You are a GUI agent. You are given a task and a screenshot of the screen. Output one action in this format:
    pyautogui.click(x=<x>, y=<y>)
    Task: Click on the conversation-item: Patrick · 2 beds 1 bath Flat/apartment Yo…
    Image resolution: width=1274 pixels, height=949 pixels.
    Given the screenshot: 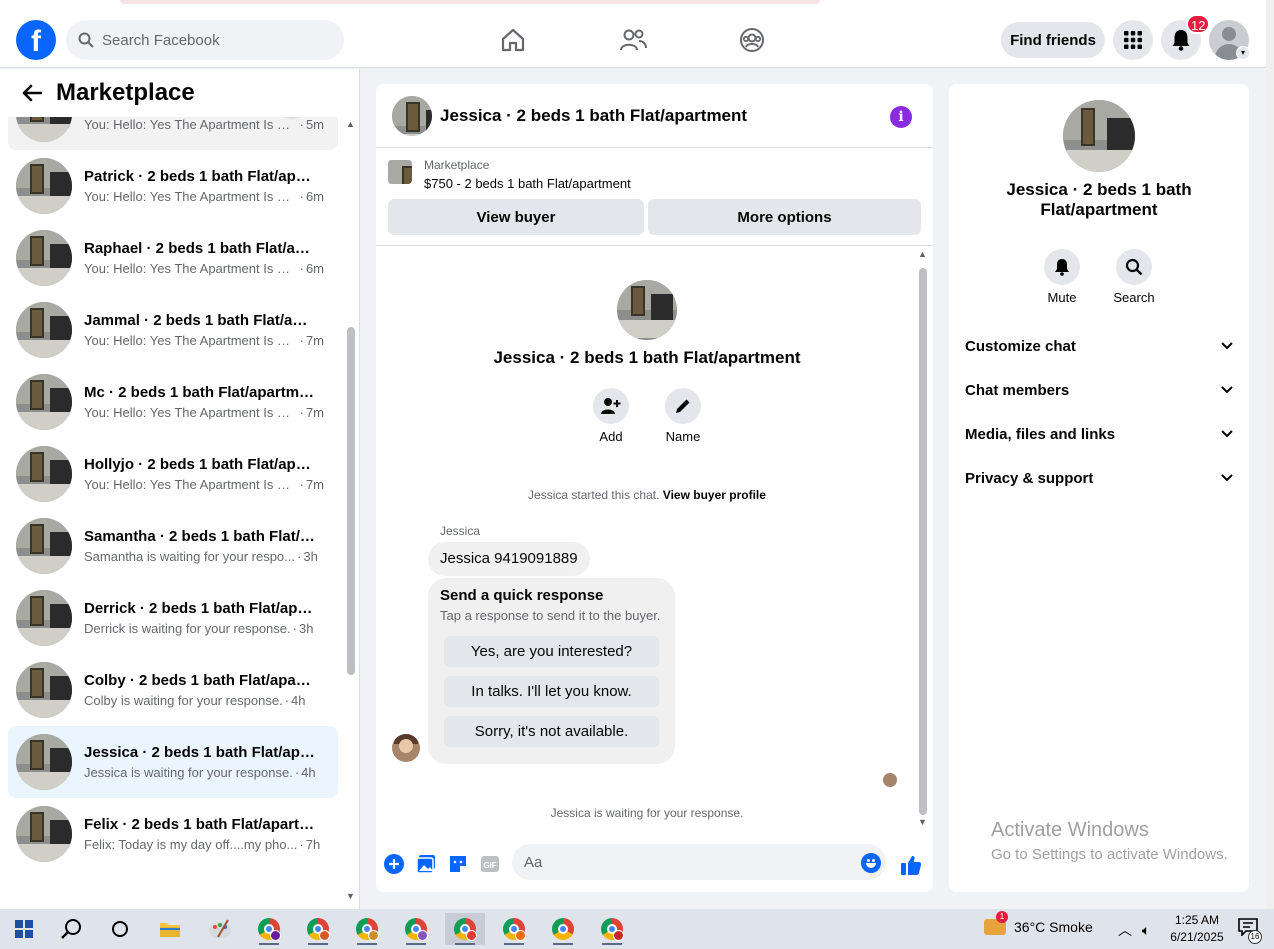 What is the action you would take?
    pyautogui.click(x=173, y=186)
    